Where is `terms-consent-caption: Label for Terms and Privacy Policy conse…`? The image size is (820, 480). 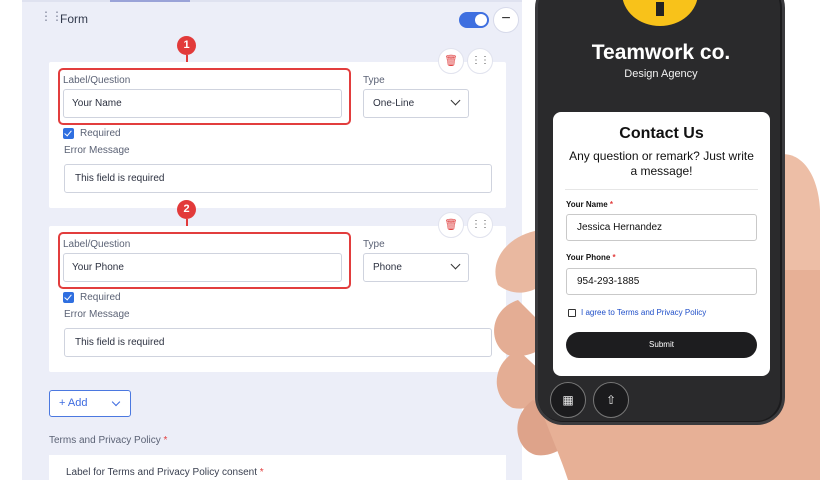 terms-consent-caption: Label for Terms and Privacy Policy conse… is located at coordinates (165, 472).